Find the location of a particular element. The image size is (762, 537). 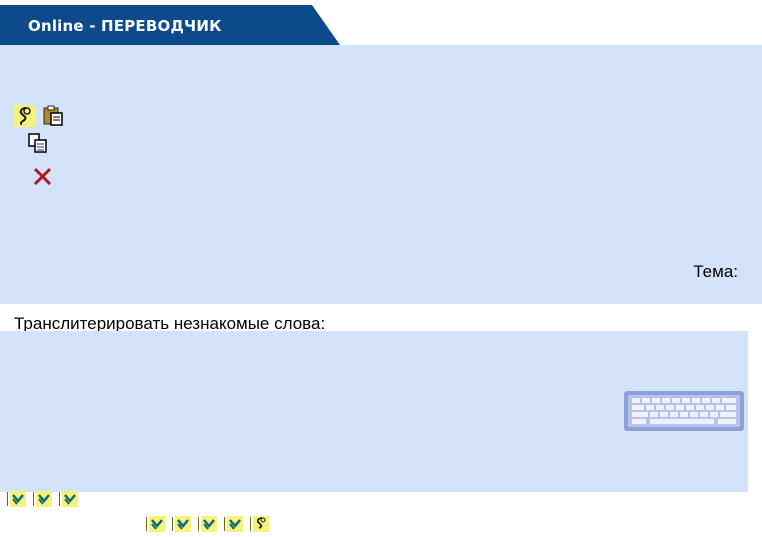

app-header-tab: Online - ПЕРЕВОДЧИК is located at coordinates (170, 25).